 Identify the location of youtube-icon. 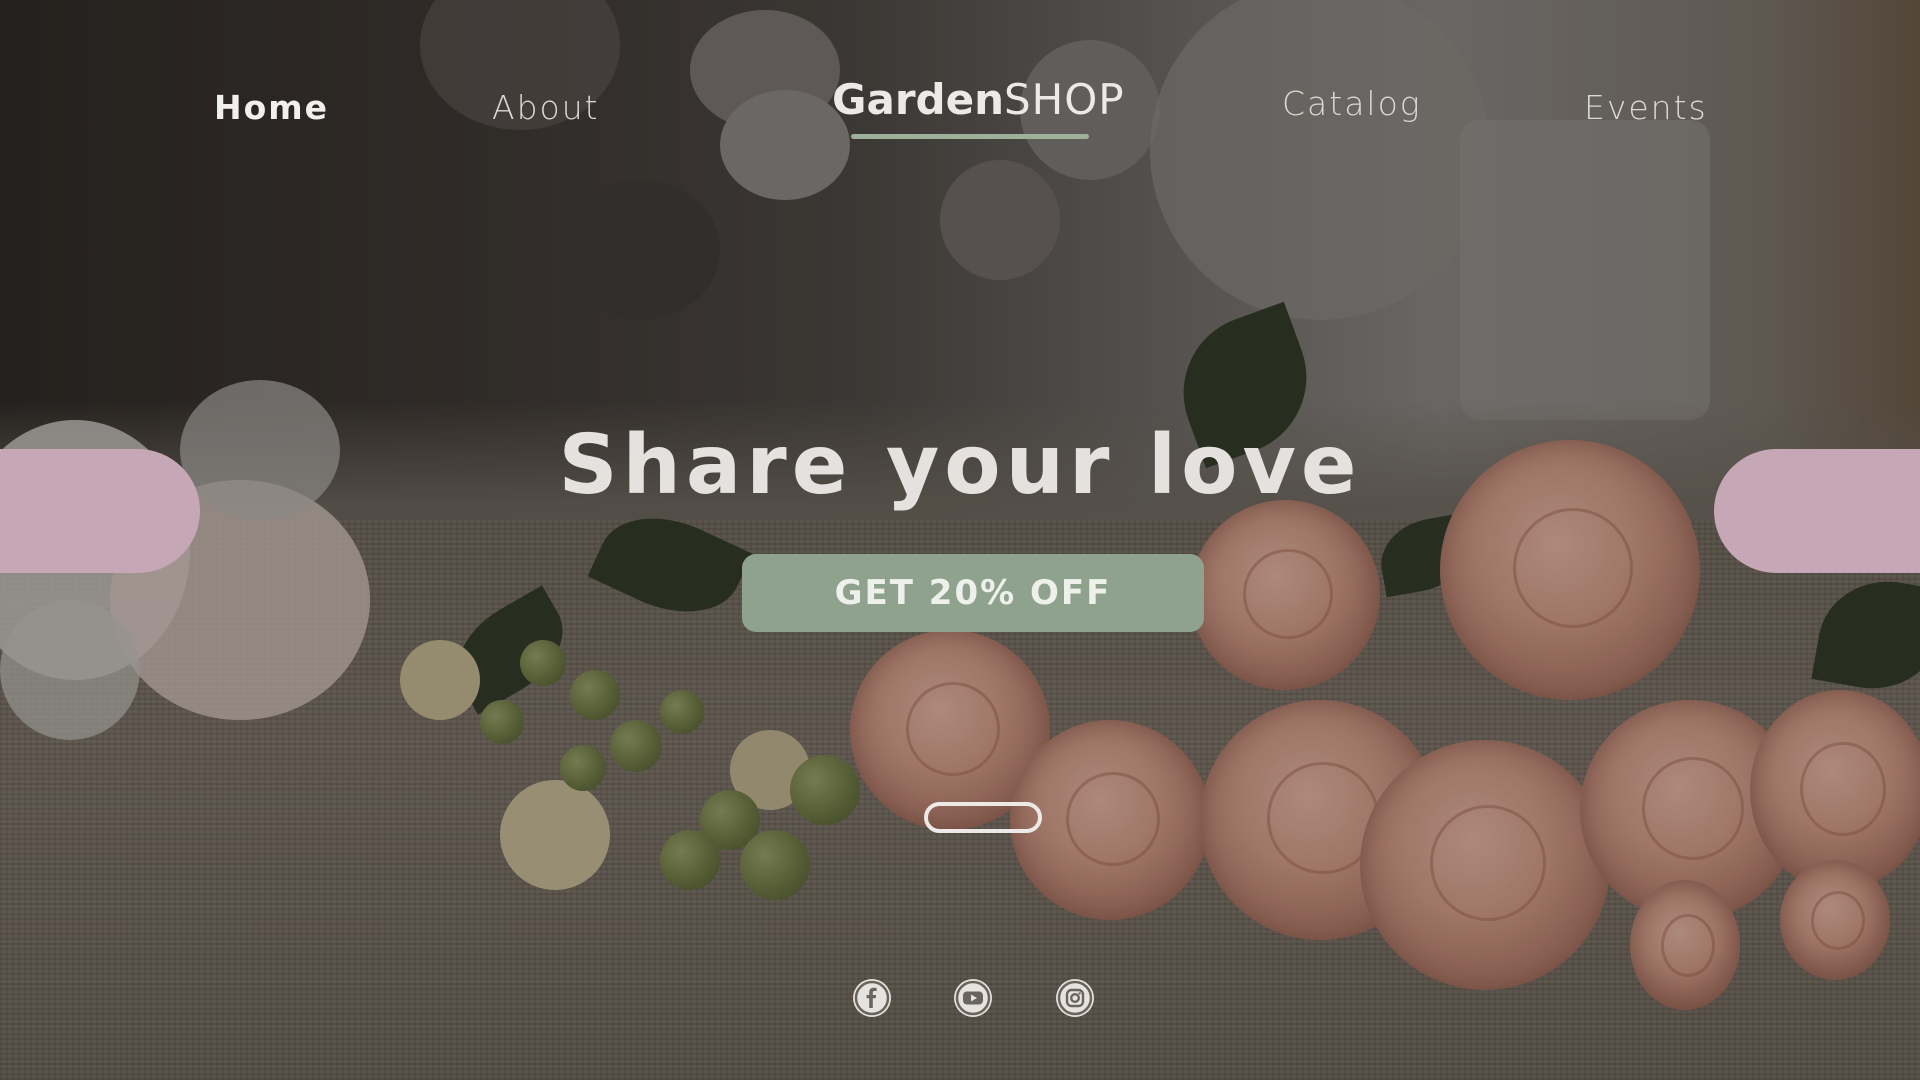
(973, 998).